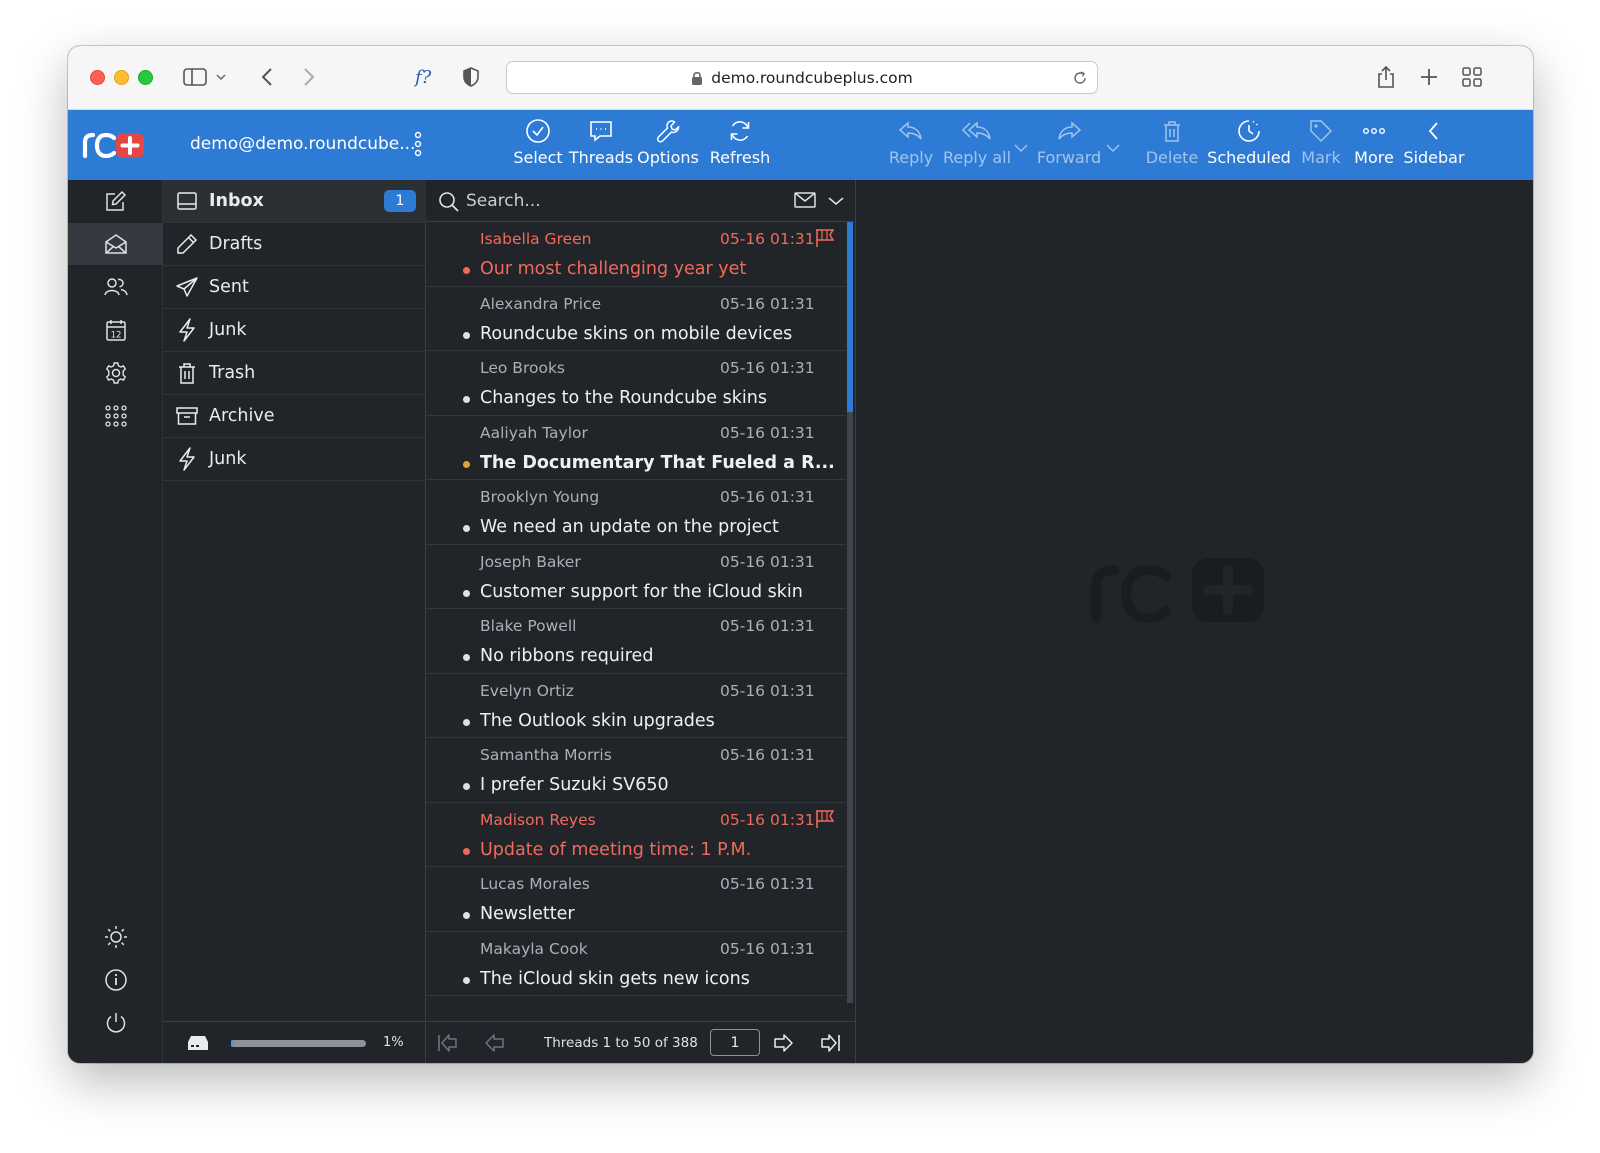 This screenshot has width=1600, height=1153. What do you see at coordinates (911, 146) in the screenshot?
I see `reply-button: Reply` at bounding box center [911, 146].